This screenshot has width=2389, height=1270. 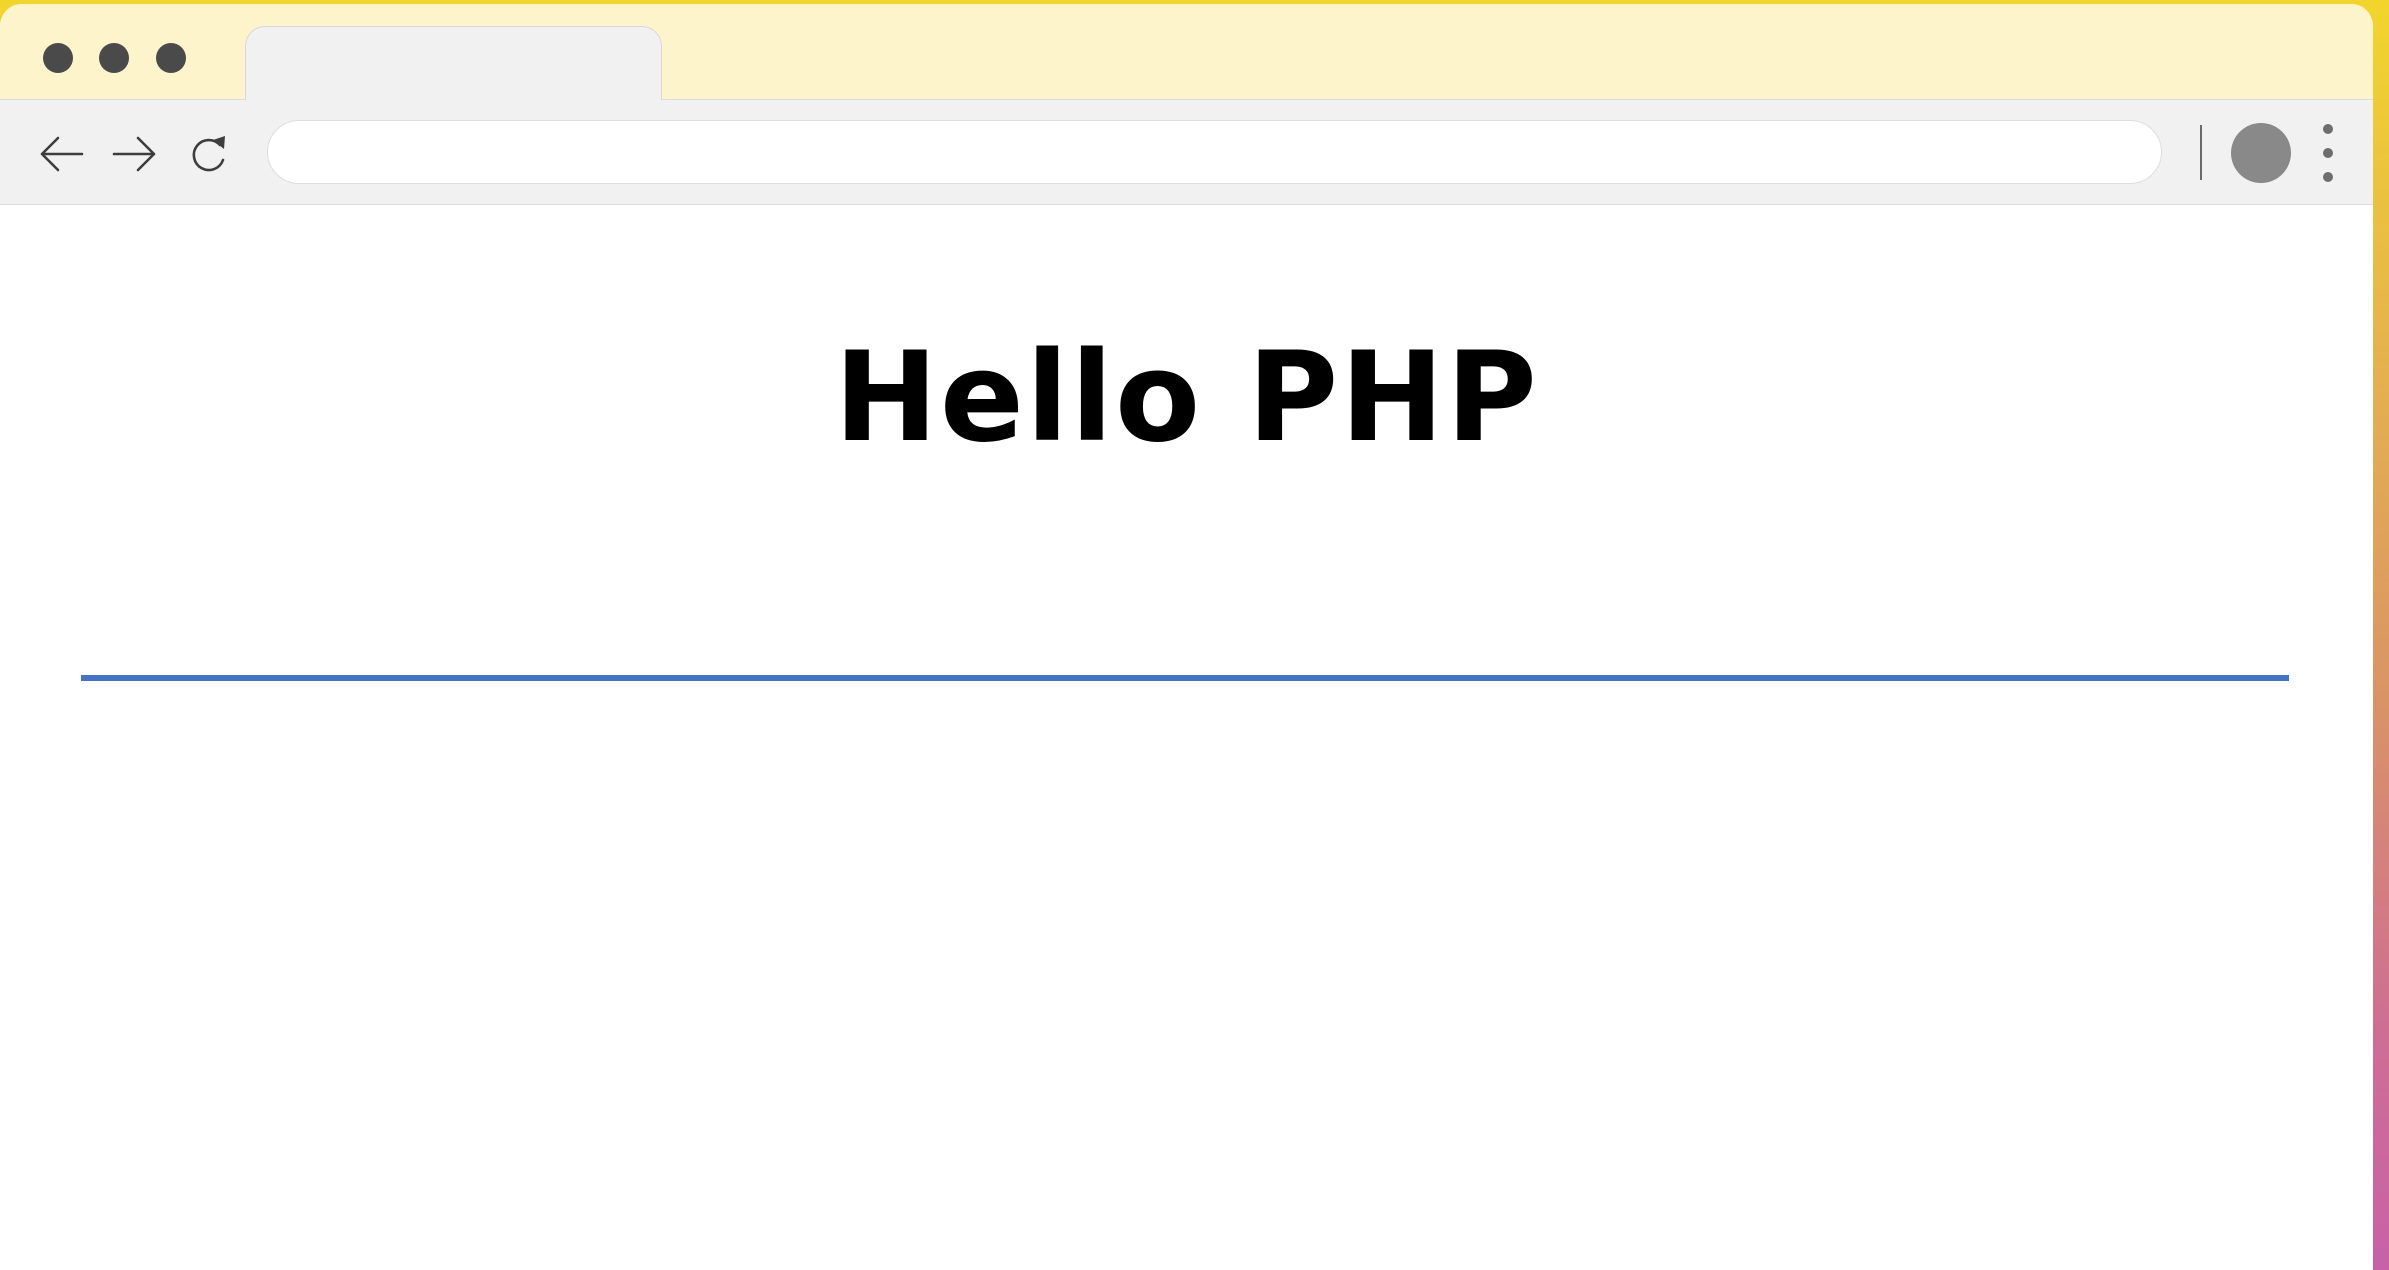 I want to click on minimize-window-button, so click(x=114, y=58).